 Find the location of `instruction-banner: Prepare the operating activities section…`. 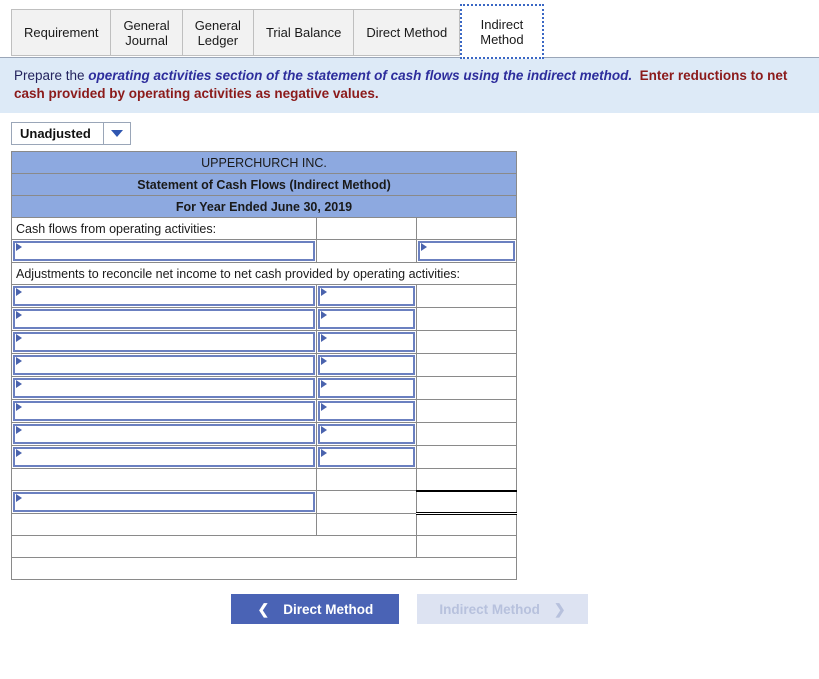

instruction-banner: Prepare the operating activities section… is located at coordinates (409, 85).